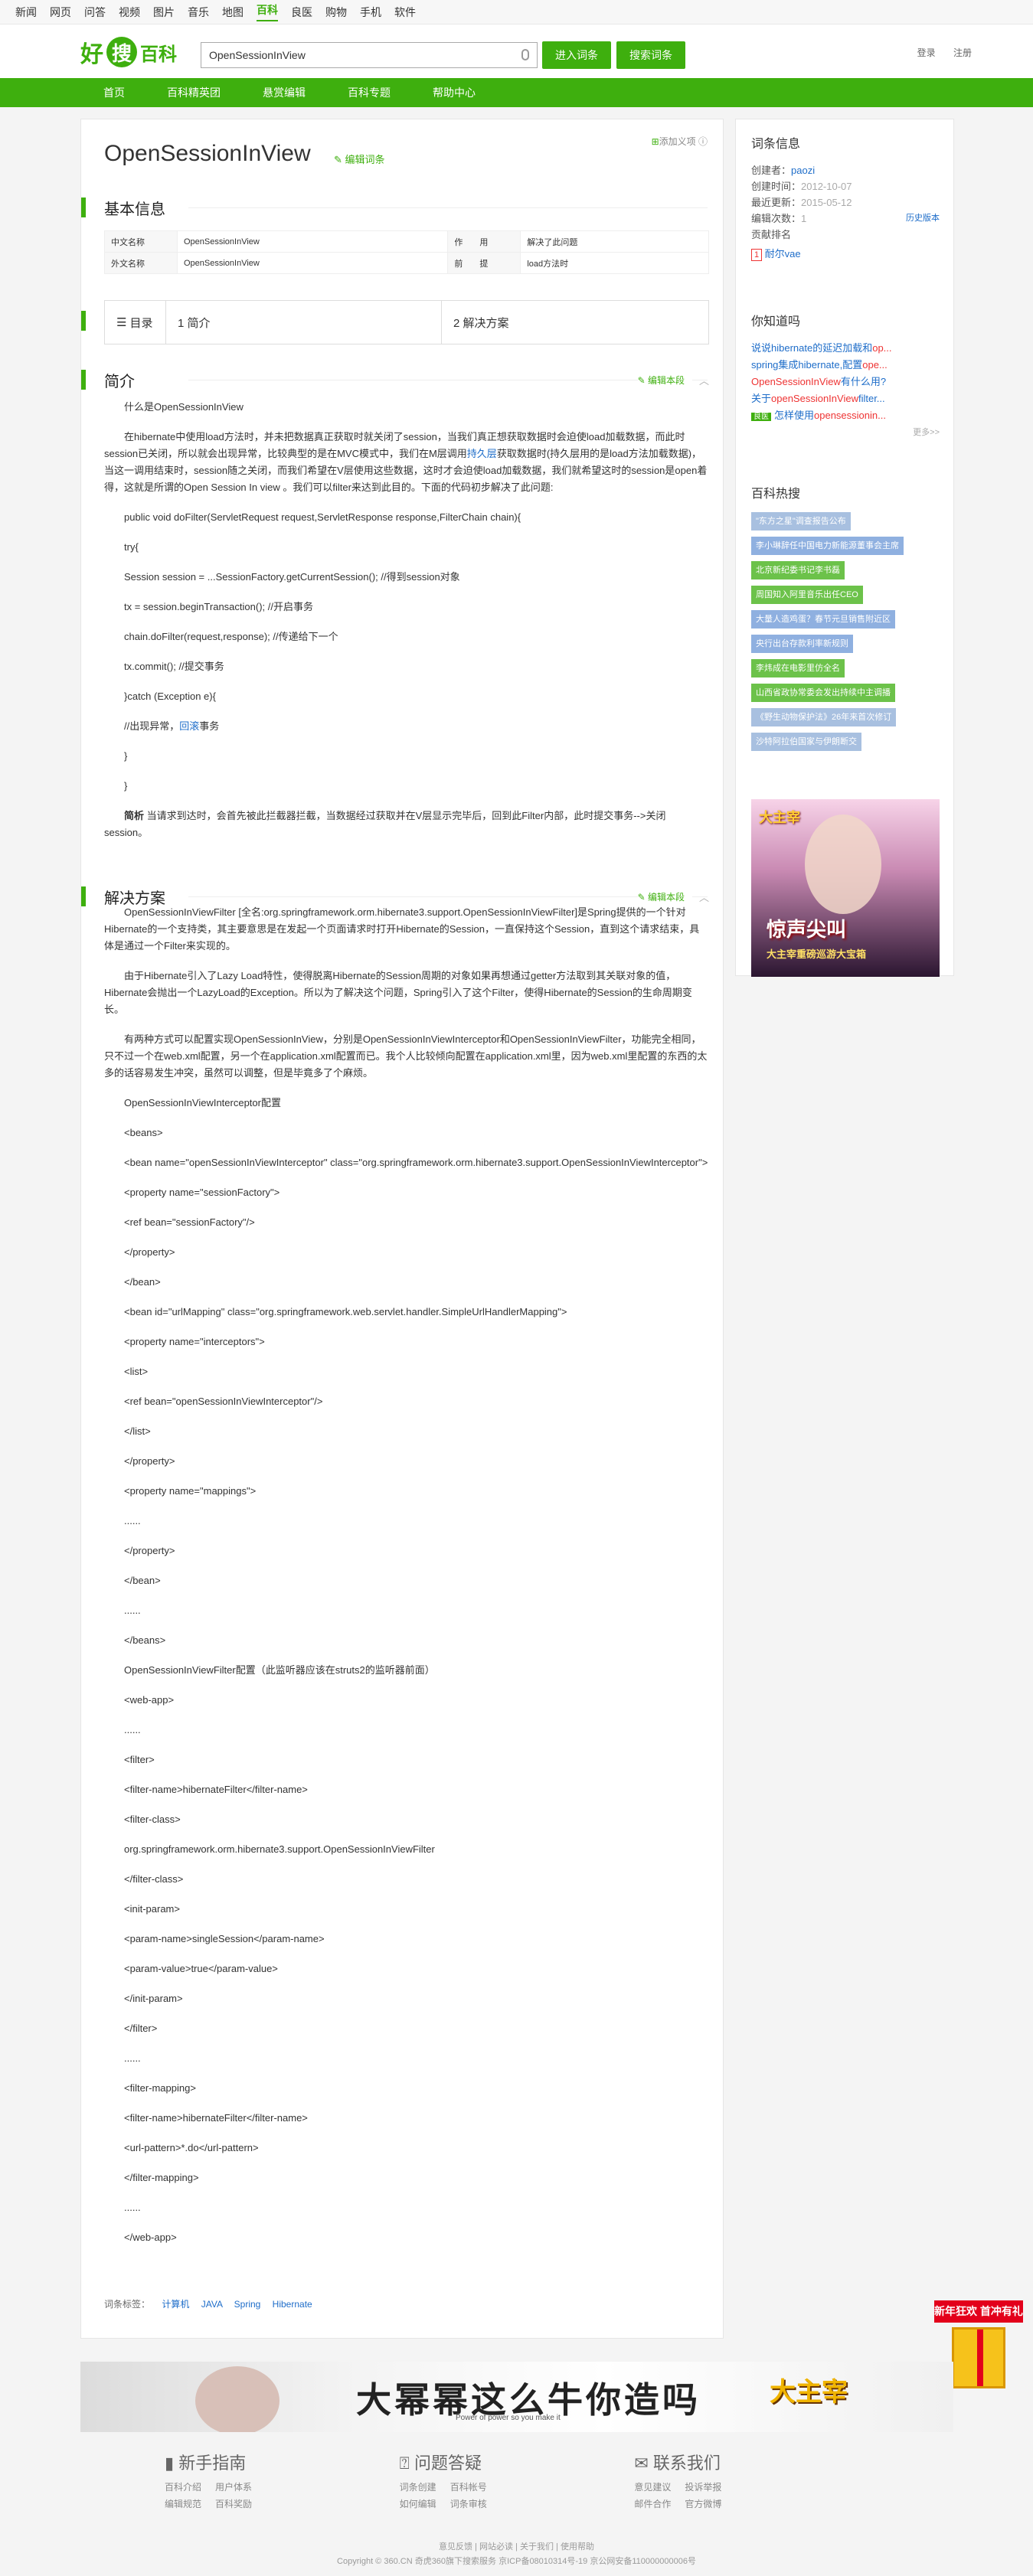 This screenshot has height=2576, width=1033. Describe the element at coordinates (190, 1491) in the screenshot. I see `code-line: <property name="mappings">` at that location.